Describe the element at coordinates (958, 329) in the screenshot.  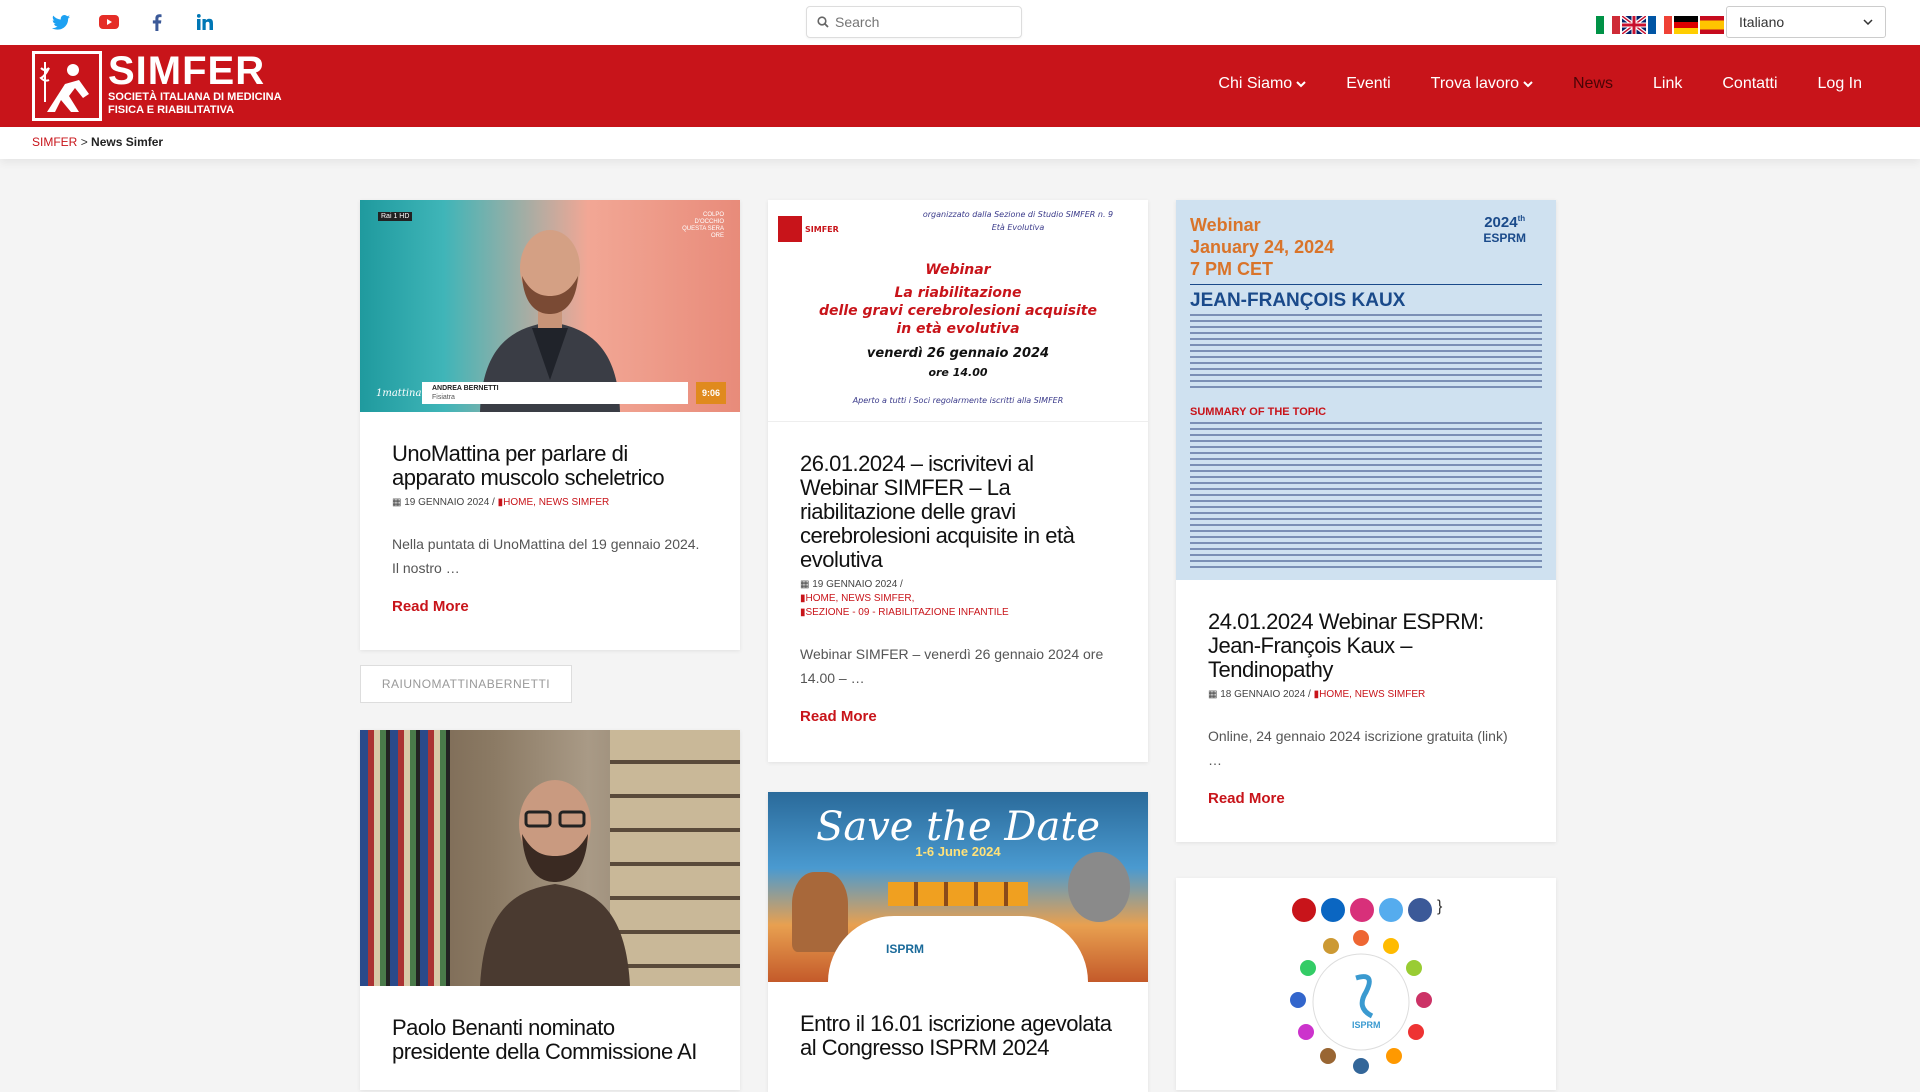
I see `webinar-title-line-3: in età evolutiva` at that location.